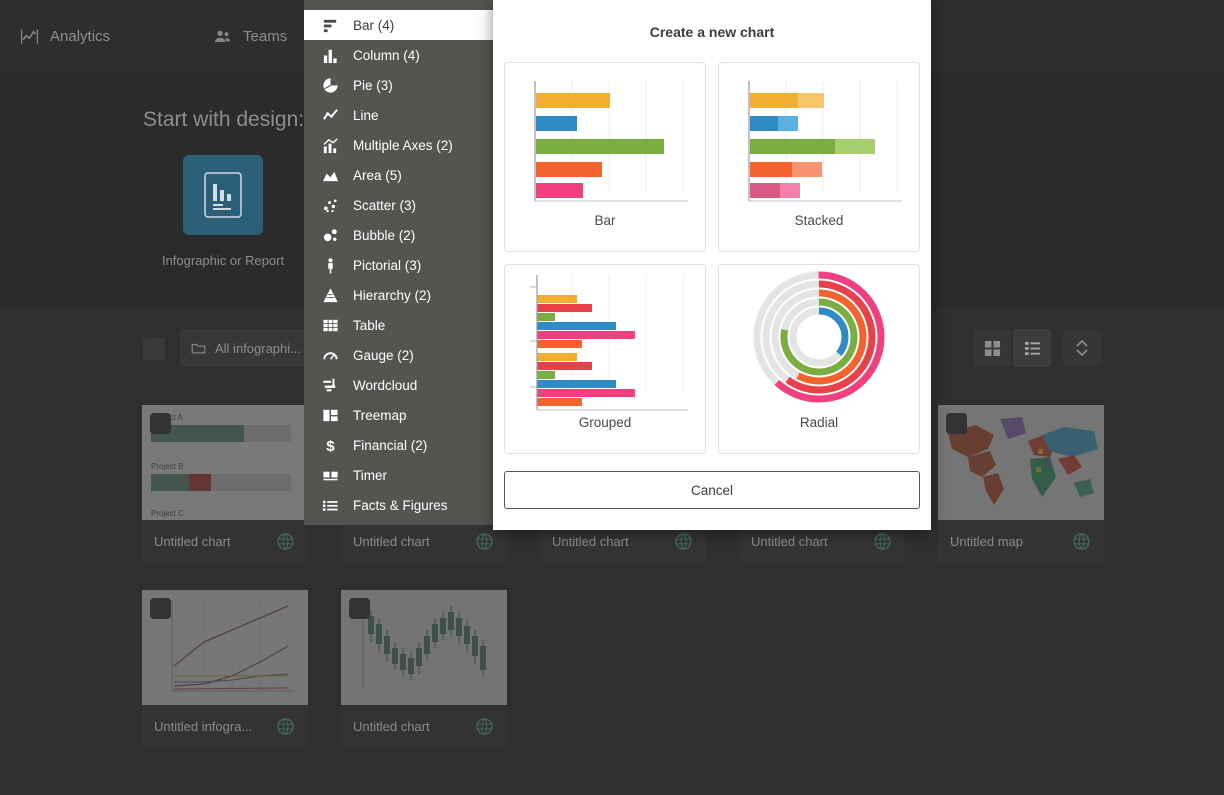 The width and height of the screenshot is (1224, 795). I want to click on menu-item-bubble: Bubble (2), so click(402, 235).